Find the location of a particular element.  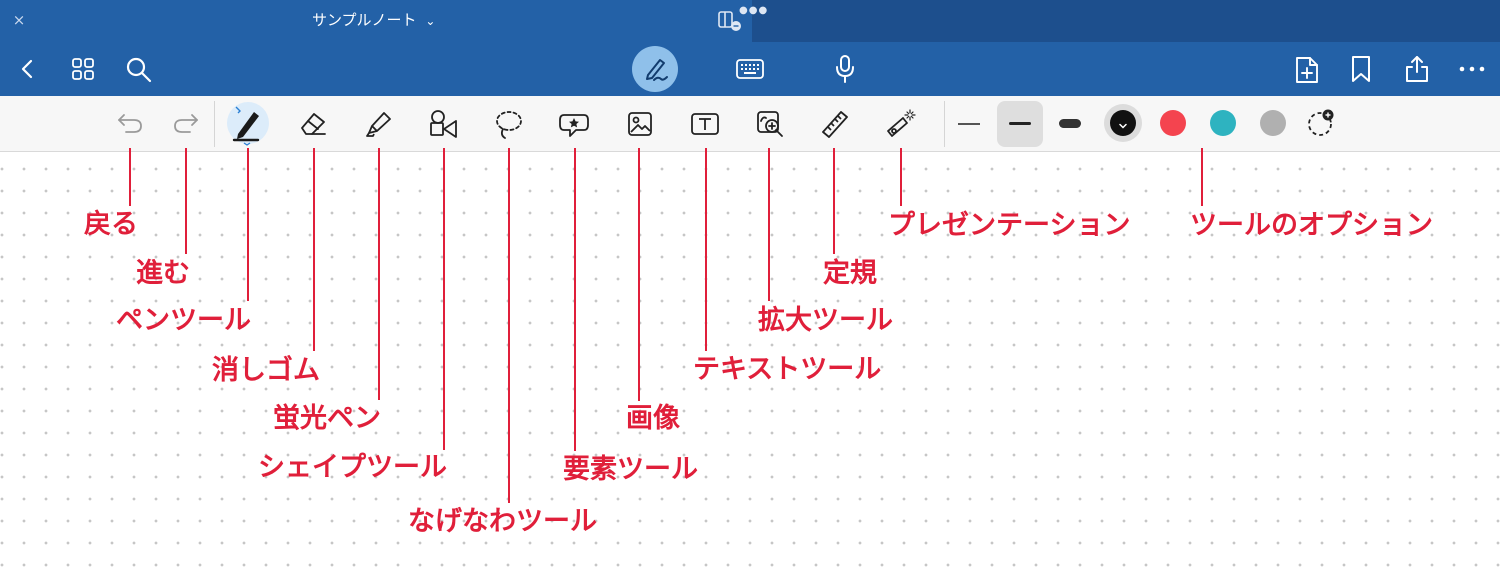

add-color-icon is located at coordinates (1321, 123).